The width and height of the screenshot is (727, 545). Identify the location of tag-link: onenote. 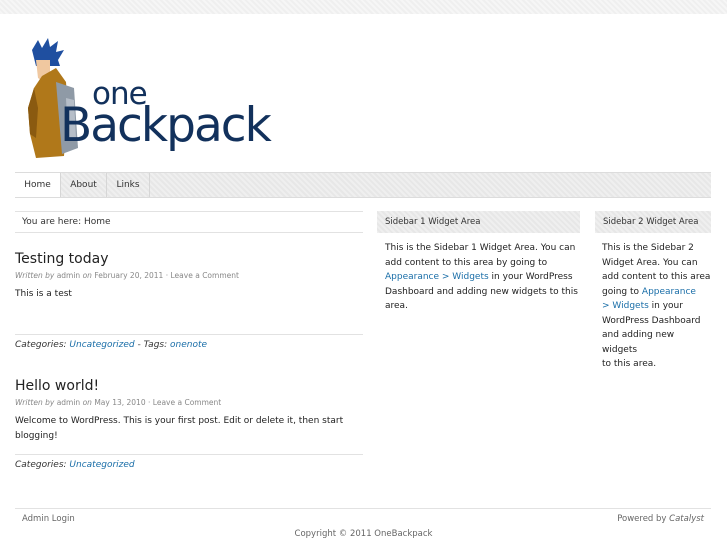
(188, 345).